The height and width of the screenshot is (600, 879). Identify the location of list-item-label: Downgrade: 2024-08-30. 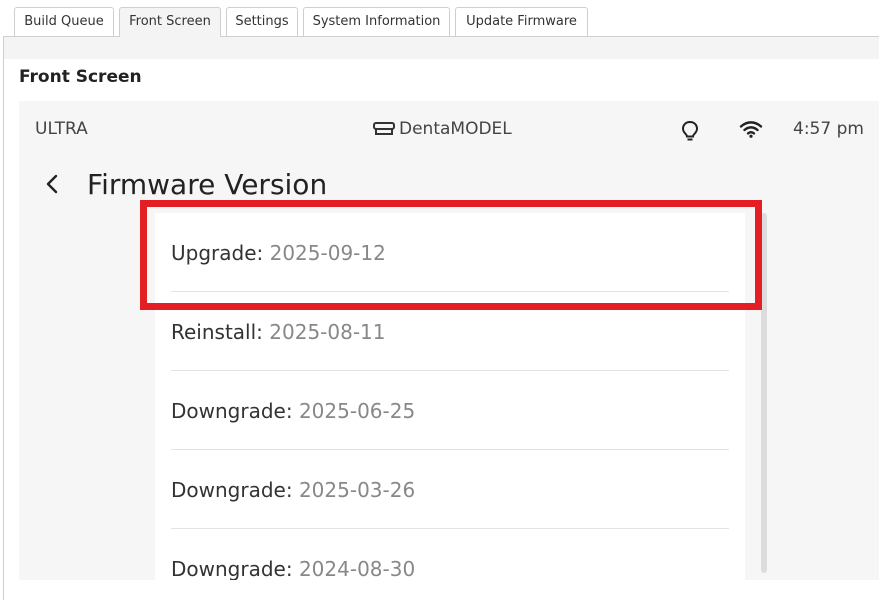
(293, 568).